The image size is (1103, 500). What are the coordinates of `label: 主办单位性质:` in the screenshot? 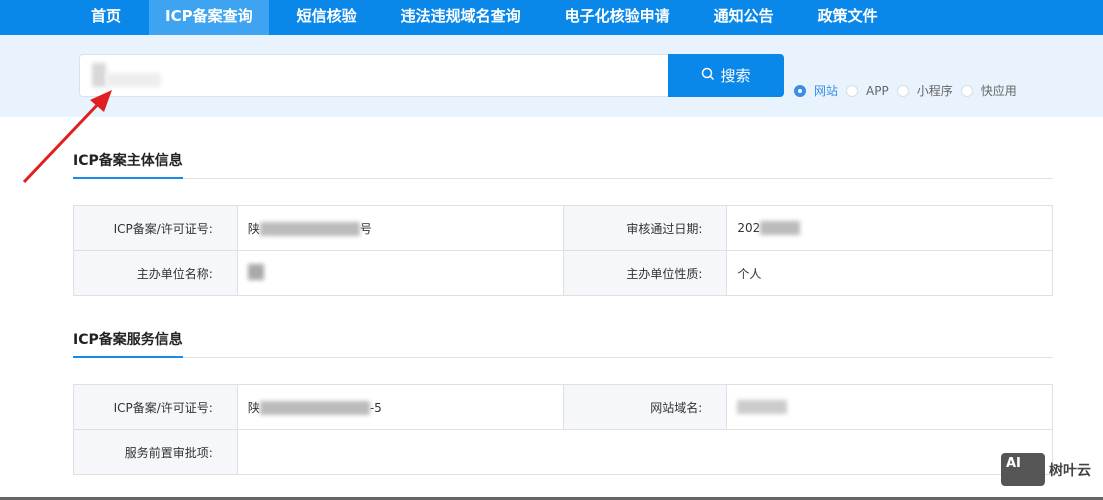 It's located at (645, 273).